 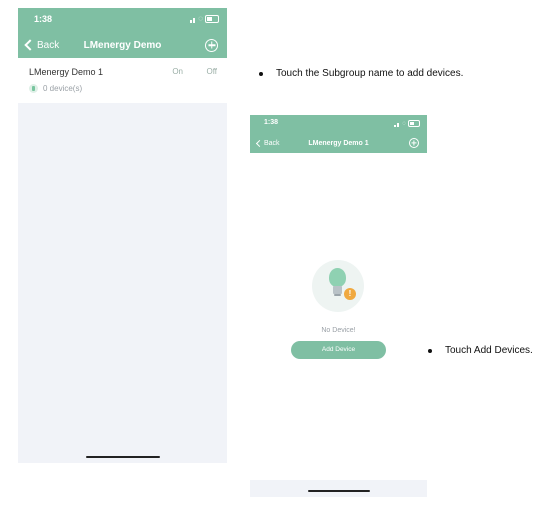 I want to click on subgroup-row: LMenergy Demo 1 On Off 0 device(s), so click(x=122, y=80).